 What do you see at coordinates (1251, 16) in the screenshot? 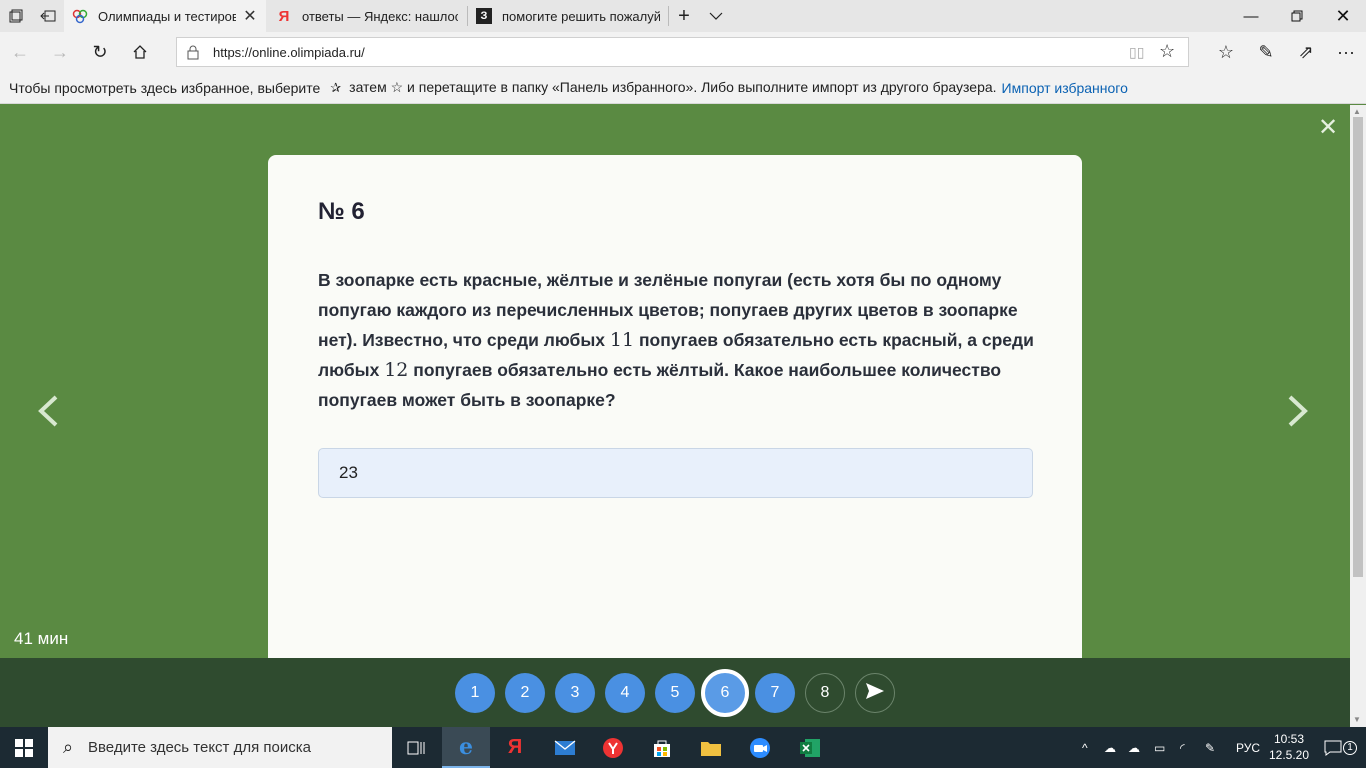
I see `minimize-icon: —` at bounding box center [1251, 16].